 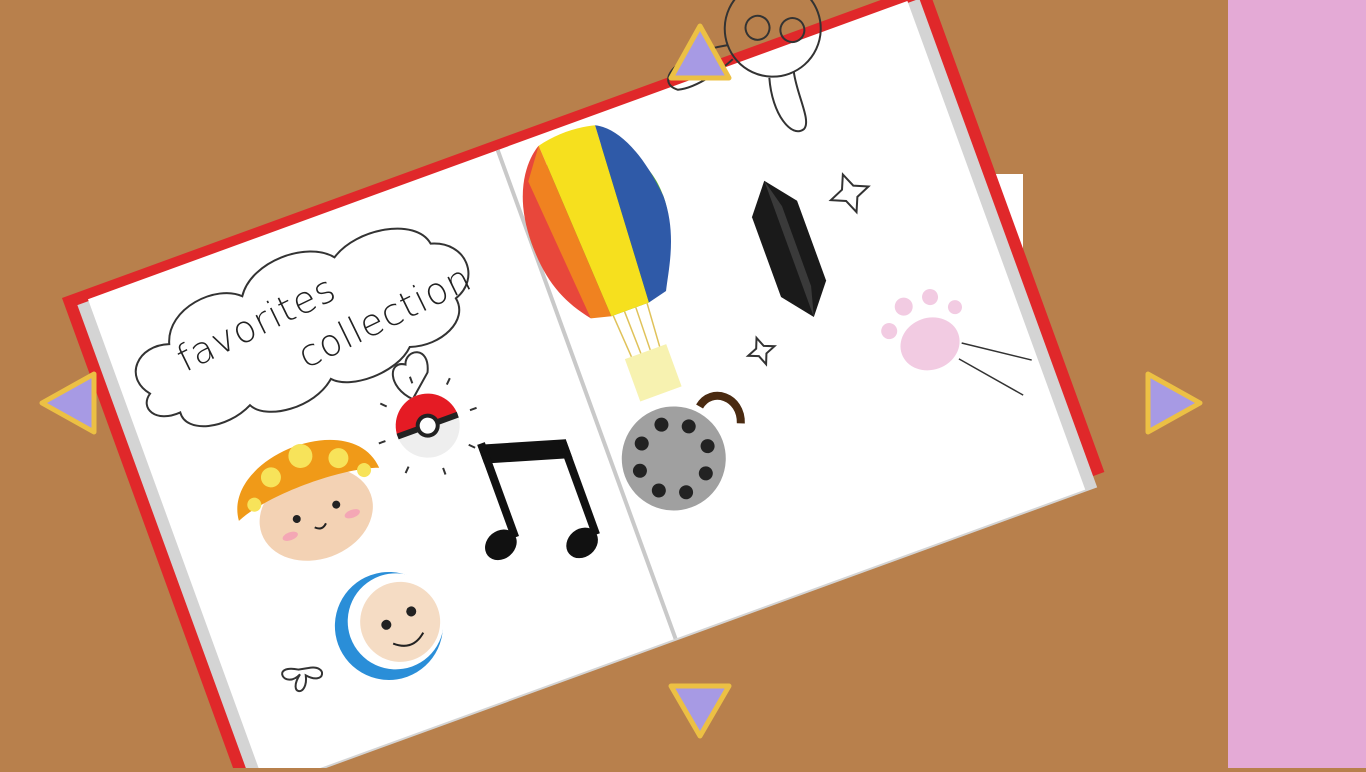 I want to click on side-panel, so click(x=1297, y=384).